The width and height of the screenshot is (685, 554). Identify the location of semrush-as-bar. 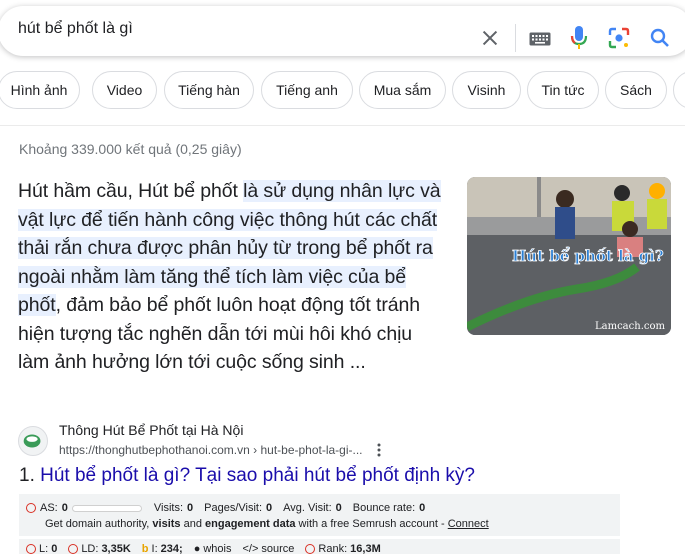
(106, 508).